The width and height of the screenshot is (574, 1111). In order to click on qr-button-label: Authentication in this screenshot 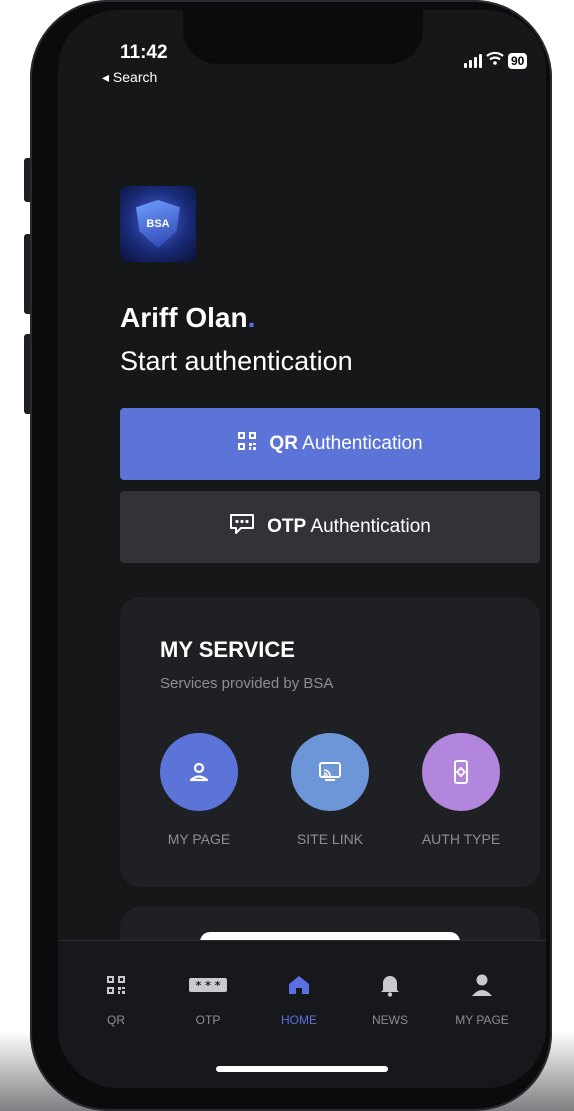, I will do `click(362, 443)`.